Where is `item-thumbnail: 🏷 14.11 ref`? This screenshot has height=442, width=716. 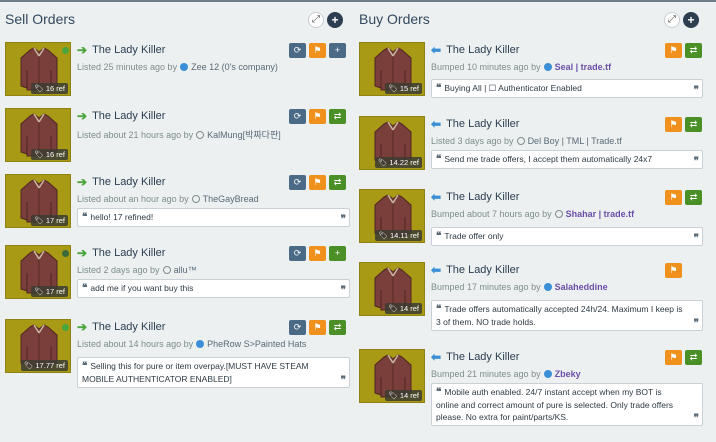
item-thumbnail: 🏷 14.11 ref is located at coordinates (392, 216).